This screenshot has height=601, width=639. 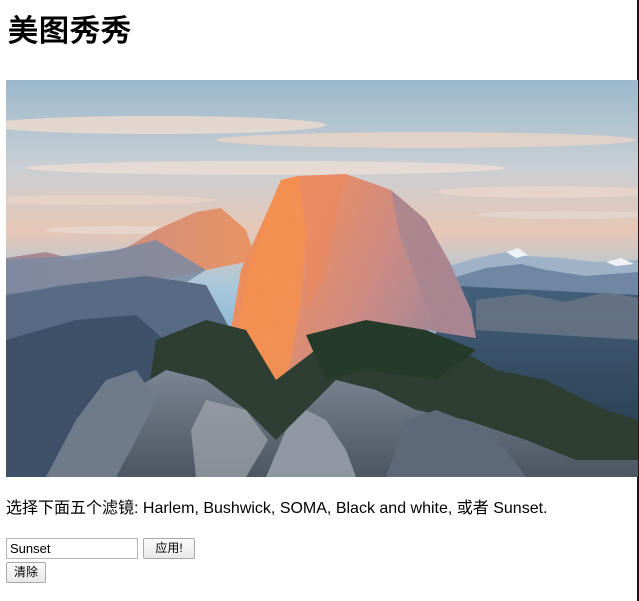 What do you see at coordinates (169, 548) in the screenshot?
I see `apply-button: 应用!` at bounding box center [169, 548].